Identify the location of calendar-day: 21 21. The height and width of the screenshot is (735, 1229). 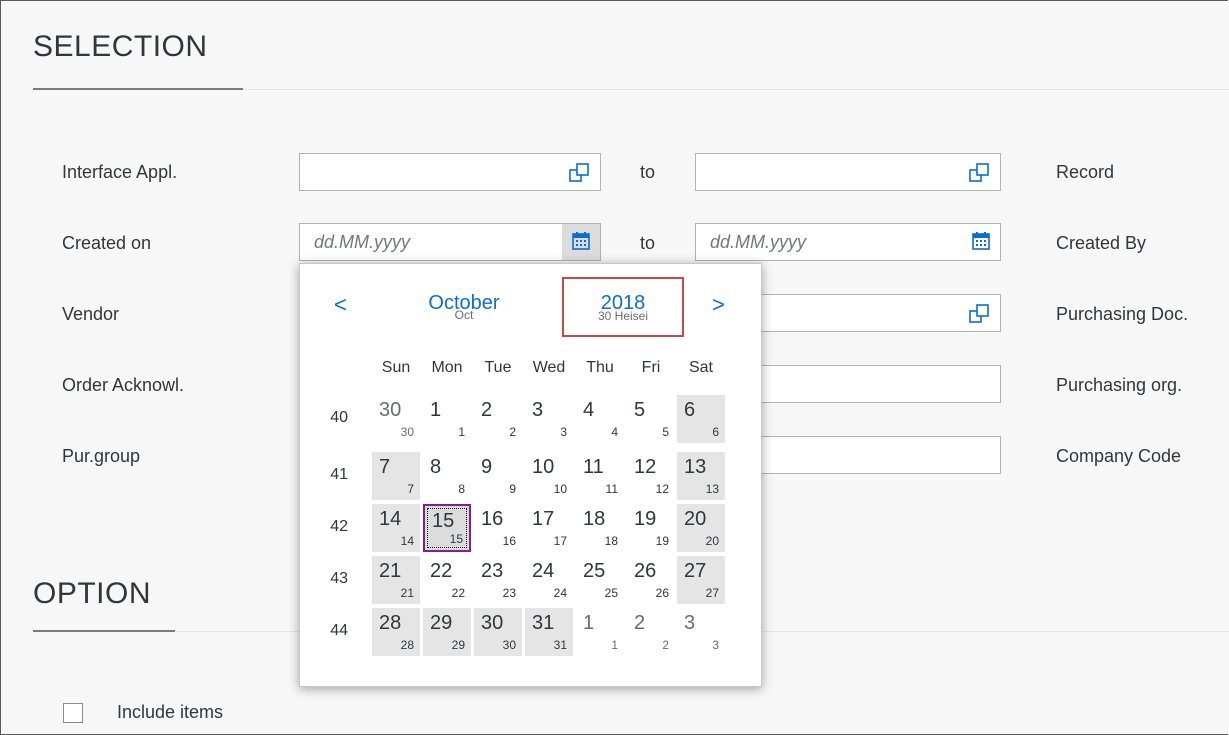
(396, 580).